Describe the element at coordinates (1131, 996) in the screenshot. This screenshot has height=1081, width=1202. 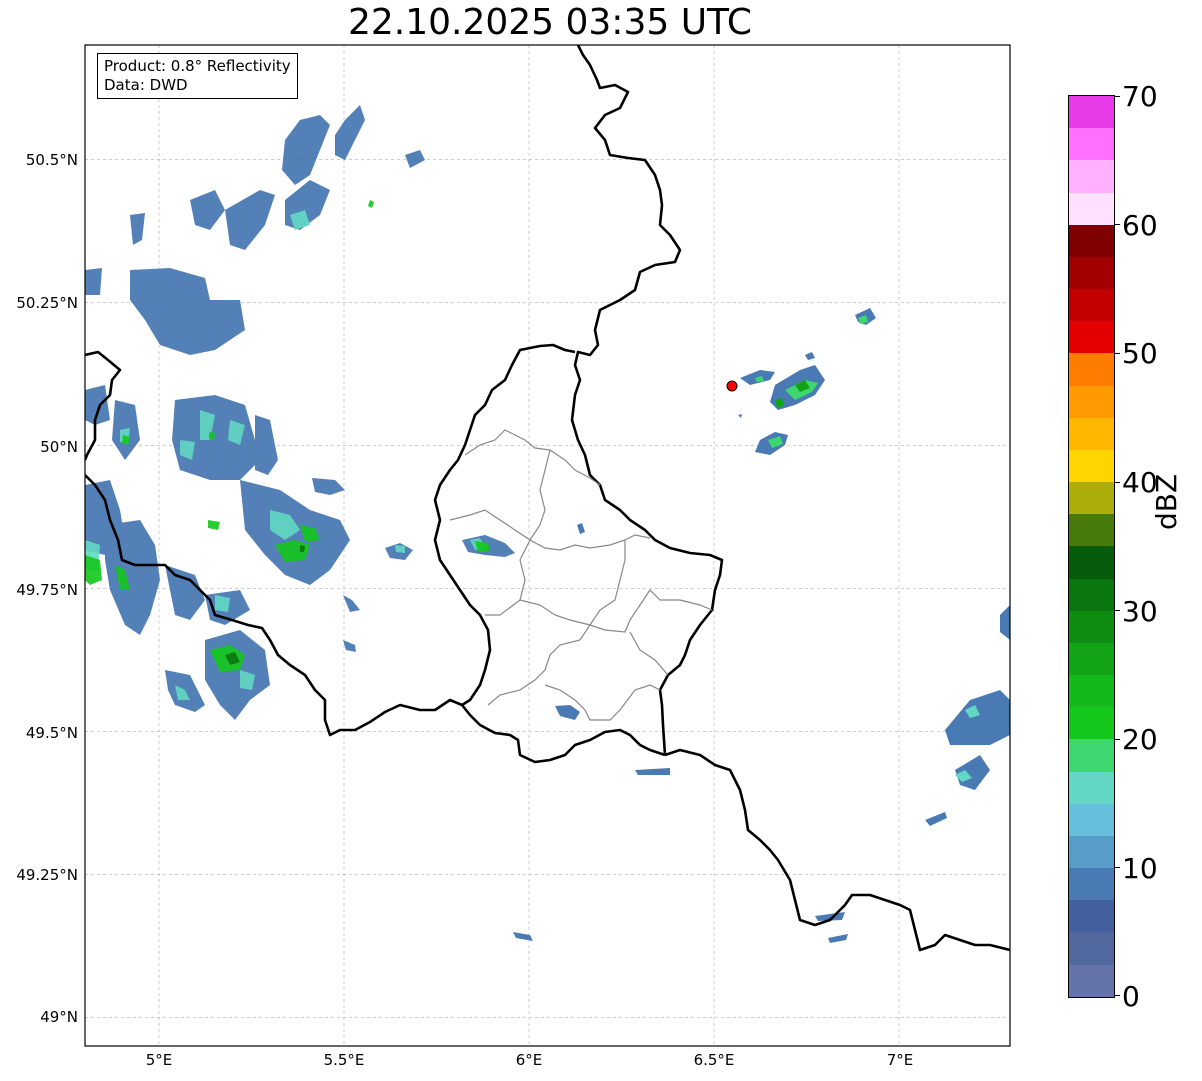
I see `colorbar-tick-0: 0` at that location.